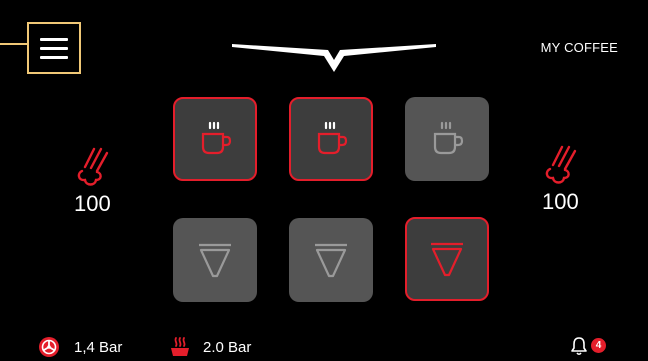 The image size is (648, 361). I want to click on notification-badge: 4, so click(598, 345).